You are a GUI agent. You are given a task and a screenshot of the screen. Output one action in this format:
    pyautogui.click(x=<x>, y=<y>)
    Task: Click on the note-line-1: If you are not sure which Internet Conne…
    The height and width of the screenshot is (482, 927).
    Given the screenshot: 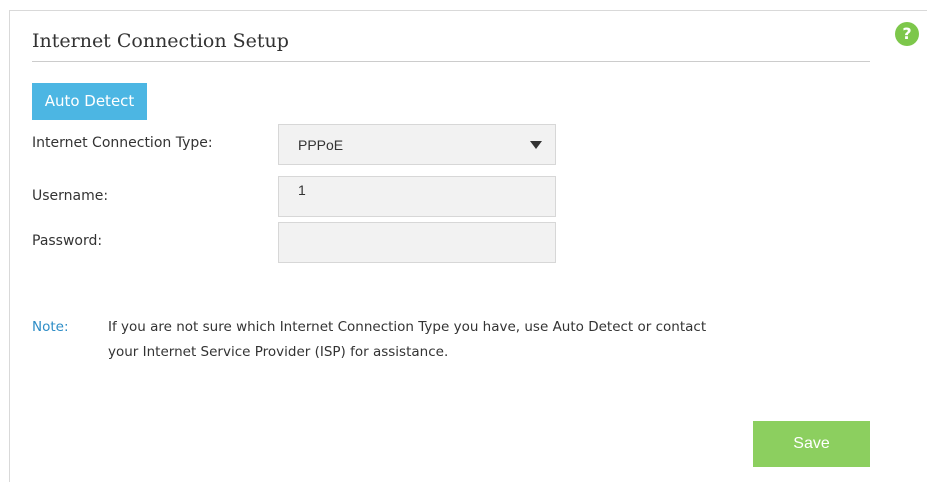 What is the action you would take?
    pyautogui.click(x=407, y=327)
    